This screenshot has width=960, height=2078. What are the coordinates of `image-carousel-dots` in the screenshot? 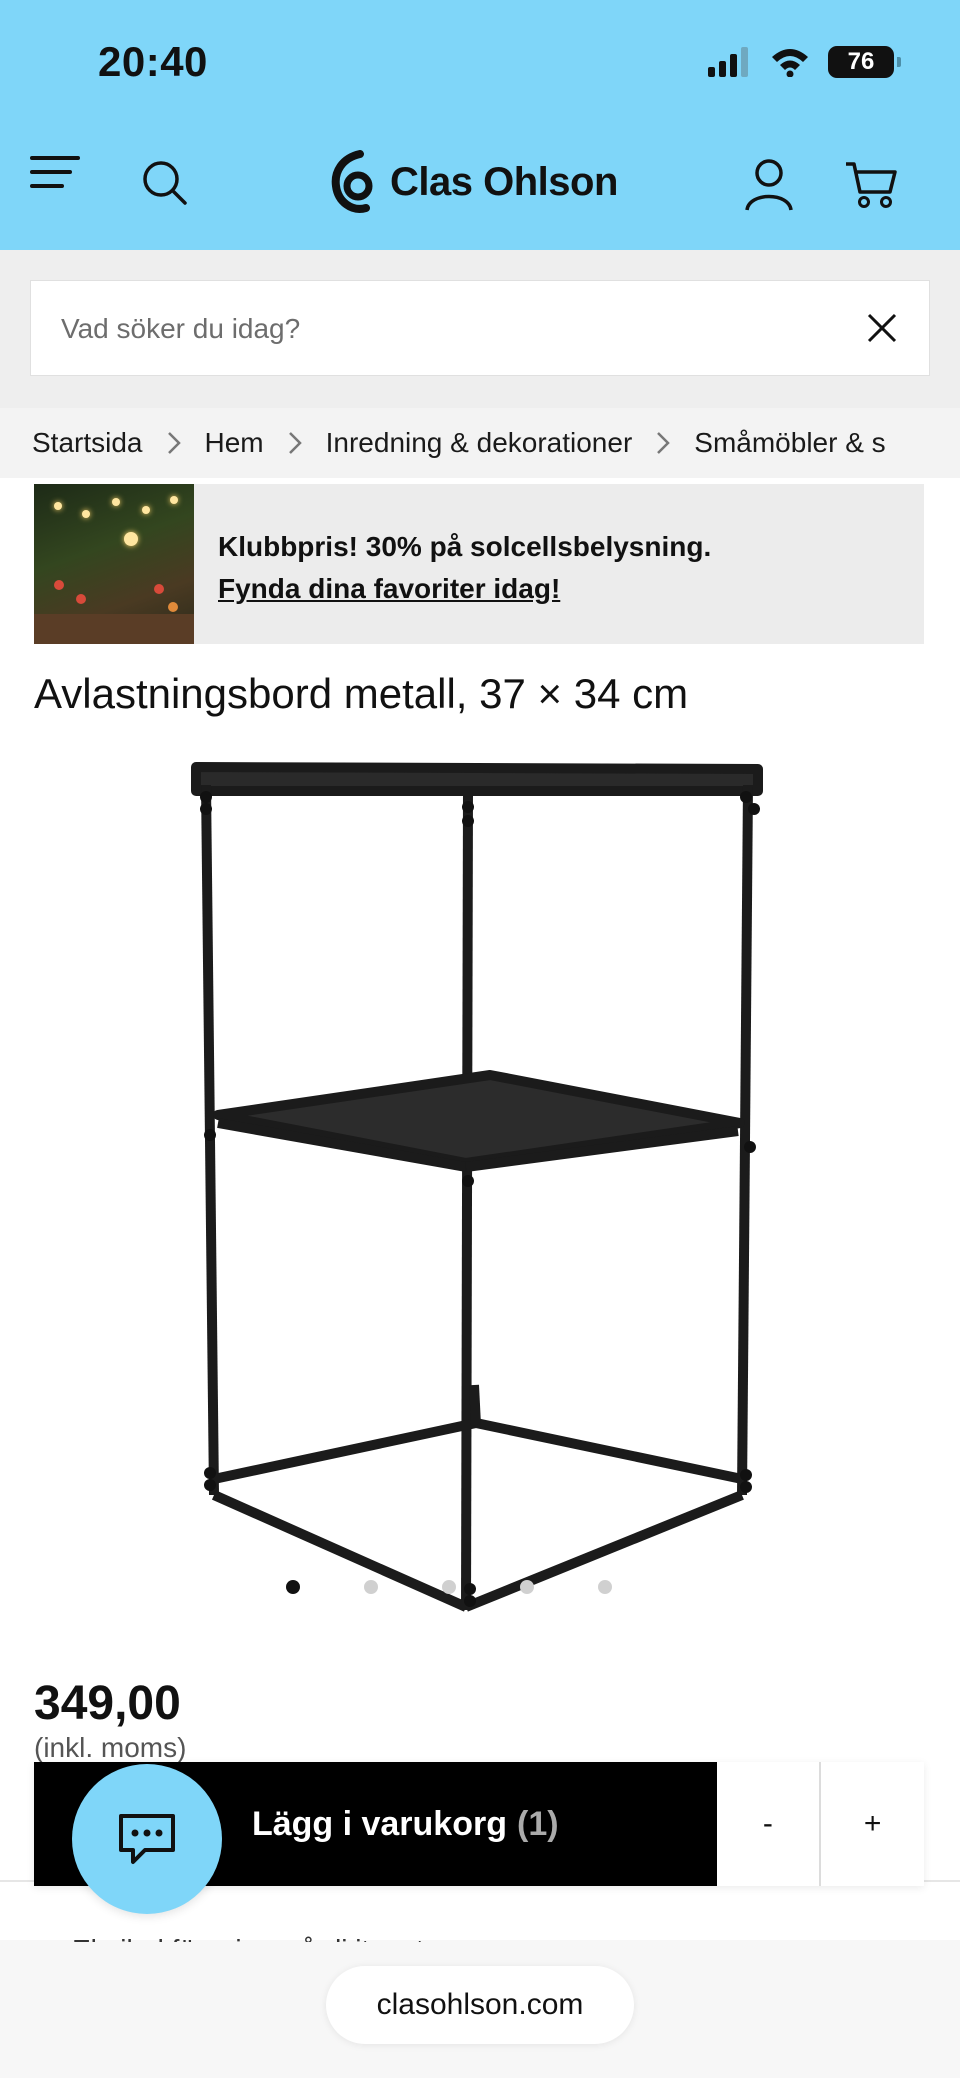 It's located at (449, 1587).